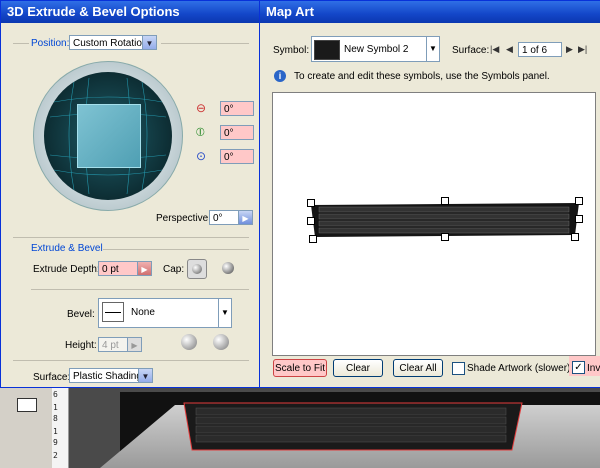 The image size is (600, 468). What do you see at coordinates (237, 156) in the screenshot?
I see `z-rotation-field: 0°` at bounding box center [237, 156].